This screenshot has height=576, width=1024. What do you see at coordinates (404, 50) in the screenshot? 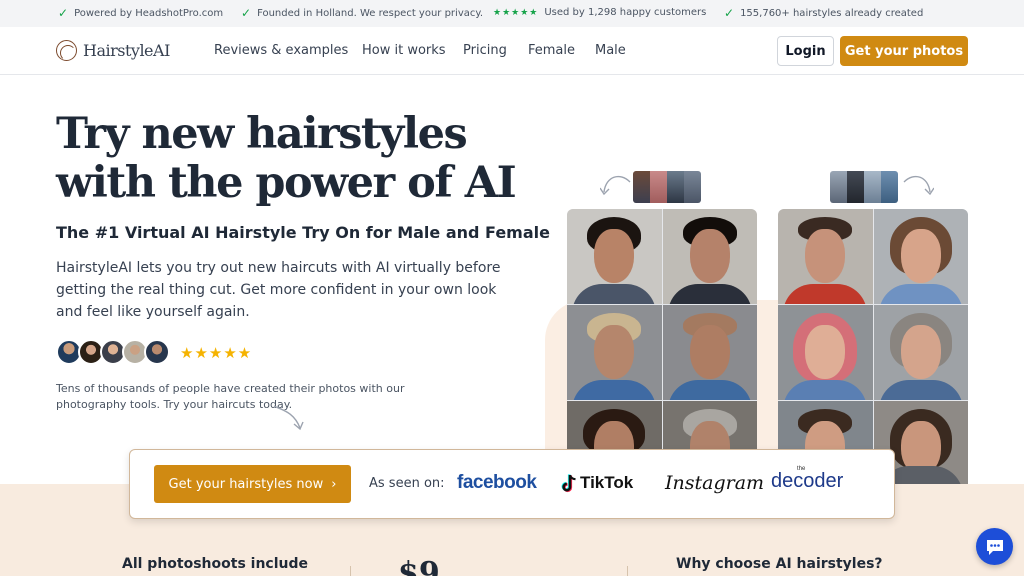
I see `nav-how-it-works: How it works` at bounding box center [404, 50].